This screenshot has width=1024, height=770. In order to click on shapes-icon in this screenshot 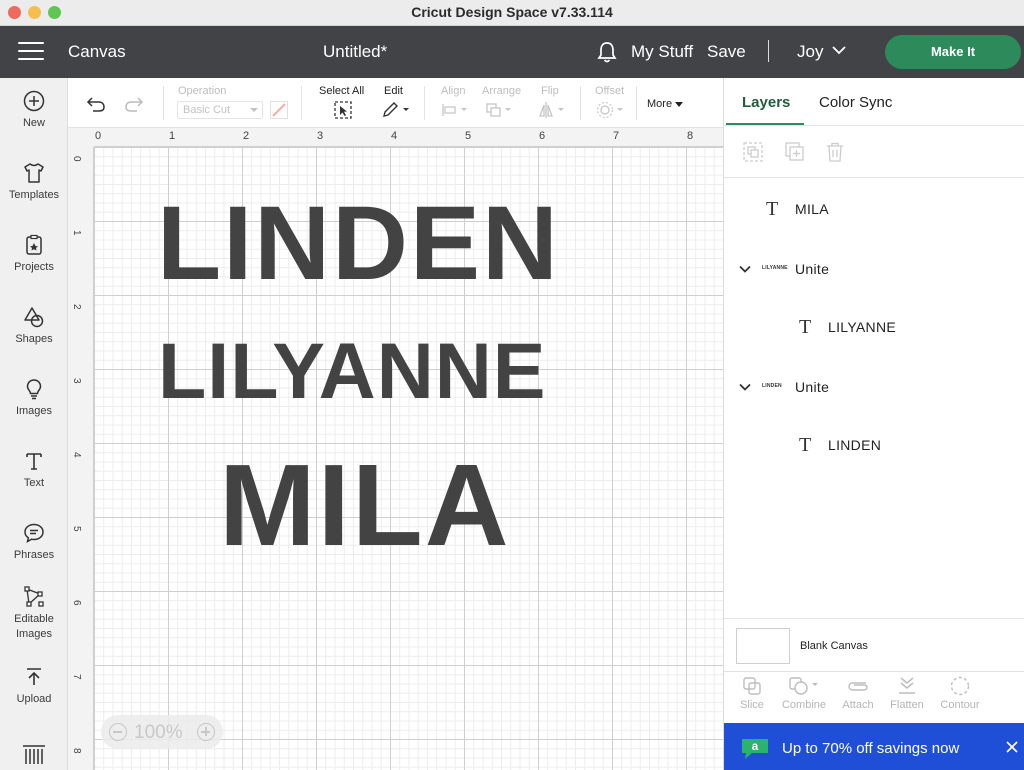, I will do `click(34, 317)`.